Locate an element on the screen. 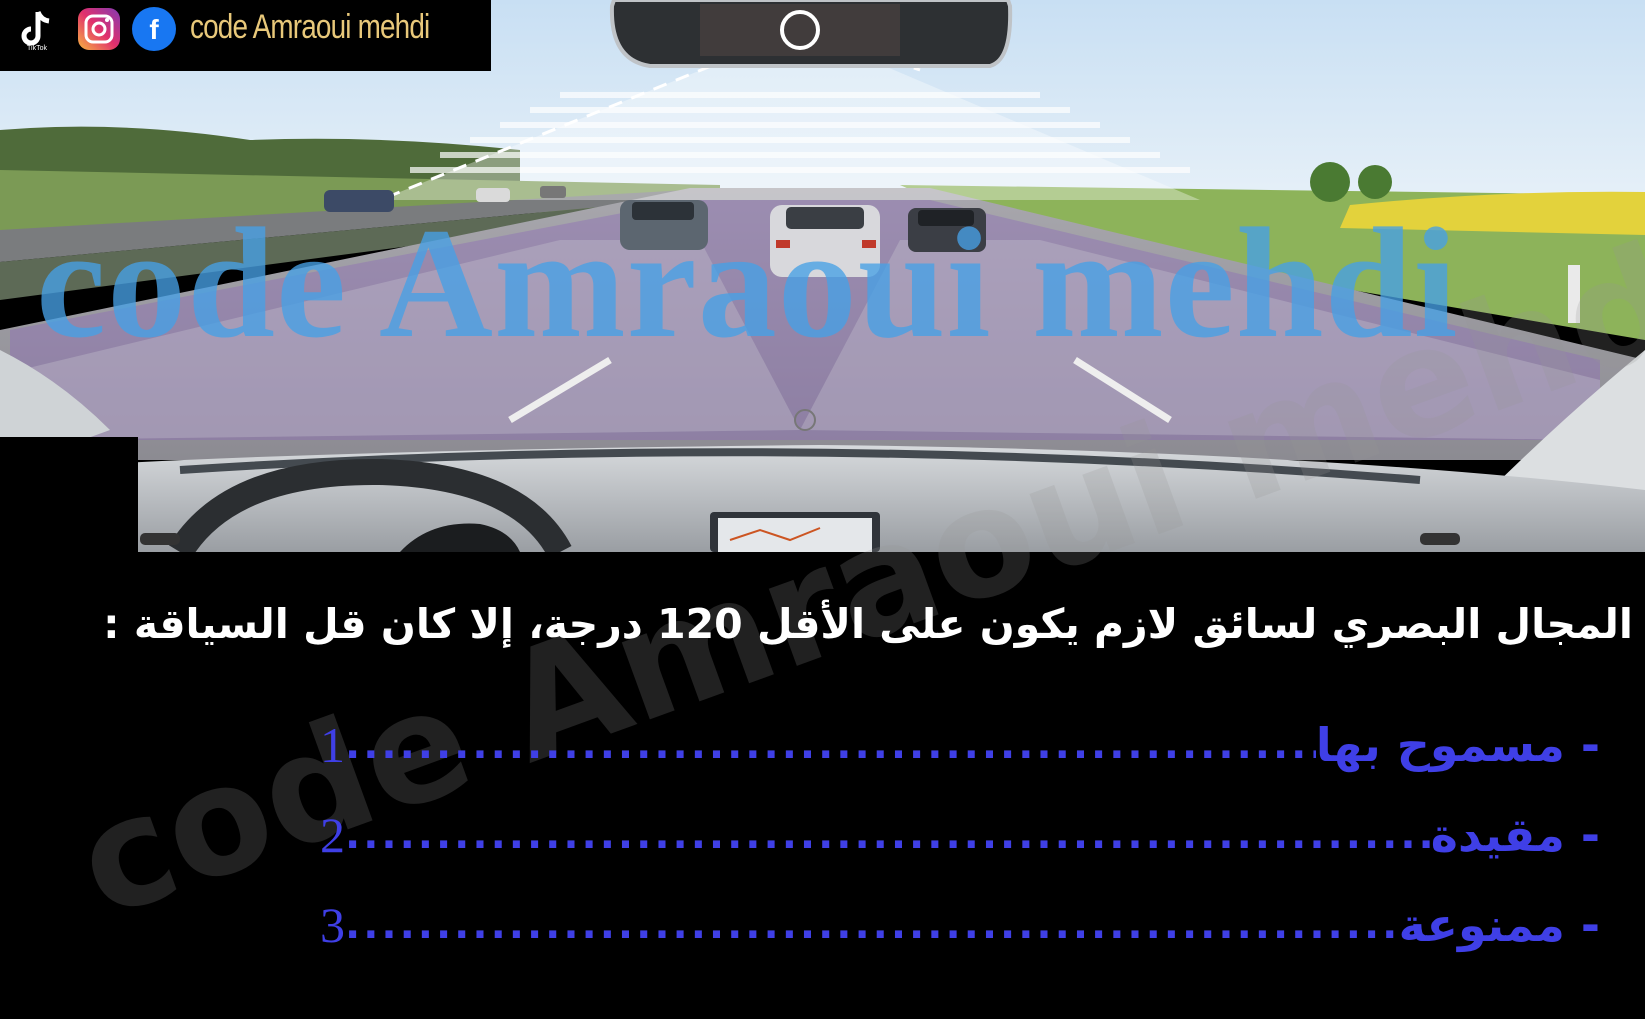 Image resolution: width=1645 pixels, height=1019 pixels. channel-name: code Amraoui mehdi is located at coordinates (310, 27).